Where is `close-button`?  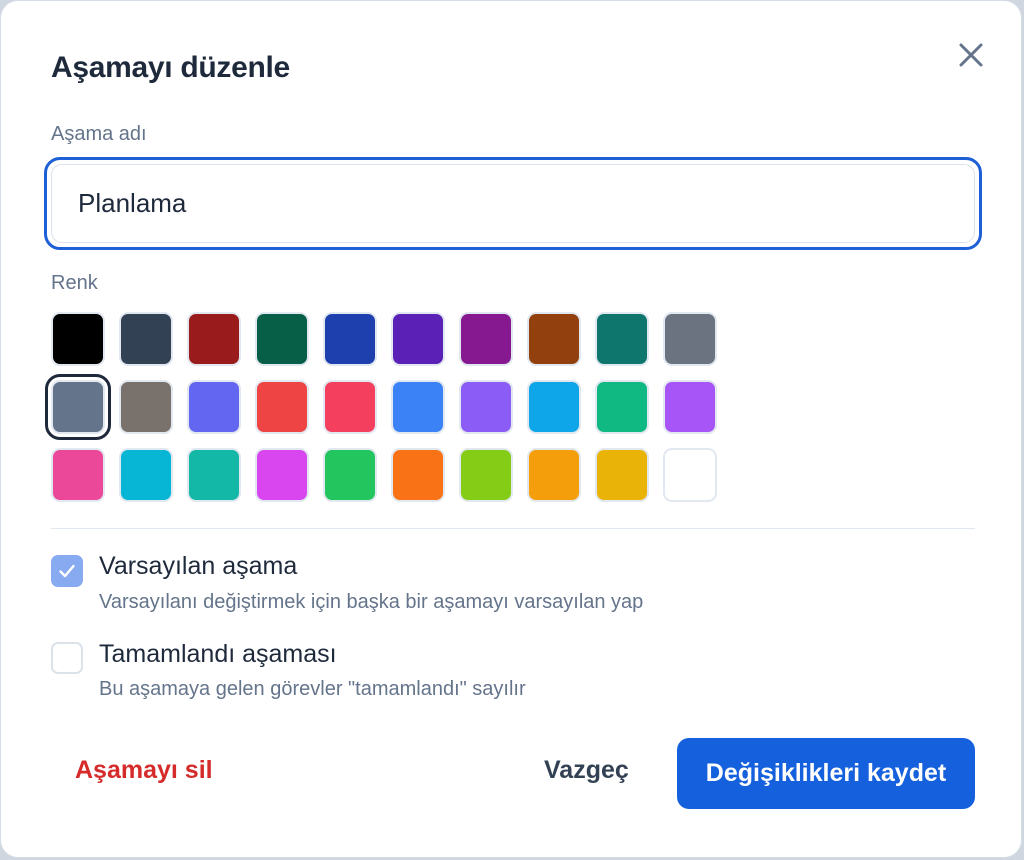
close-button is located at coordinates (971, 55).